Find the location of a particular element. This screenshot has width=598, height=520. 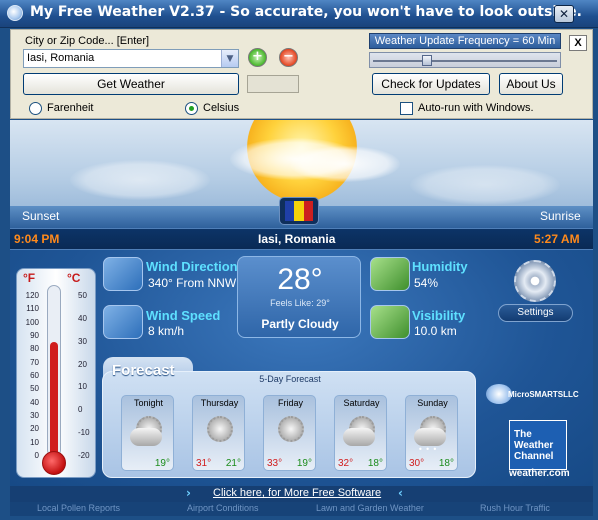

more-software-link: Click here, for More Free Software is located at coordinates (297, 493).